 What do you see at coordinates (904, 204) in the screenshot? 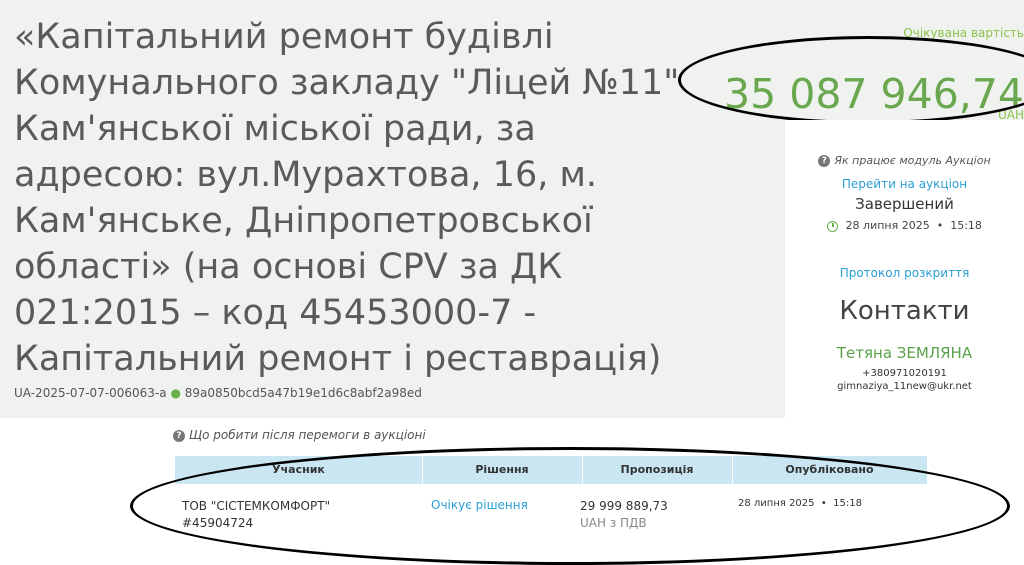
I see `auction-status: Завершений` at bounding box center [904, 204].